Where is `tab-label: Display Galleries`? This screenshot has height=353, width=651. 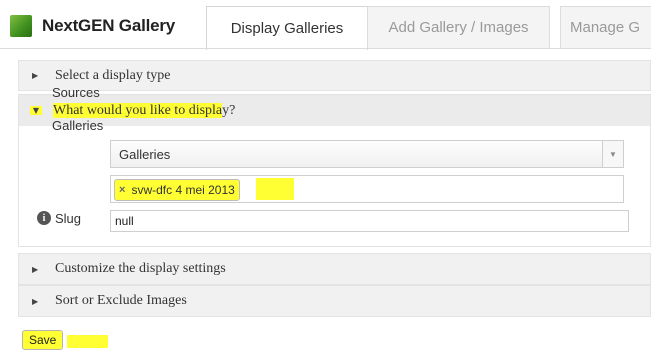 tab-label: Display Galleries is located at coordinates (287, 28).